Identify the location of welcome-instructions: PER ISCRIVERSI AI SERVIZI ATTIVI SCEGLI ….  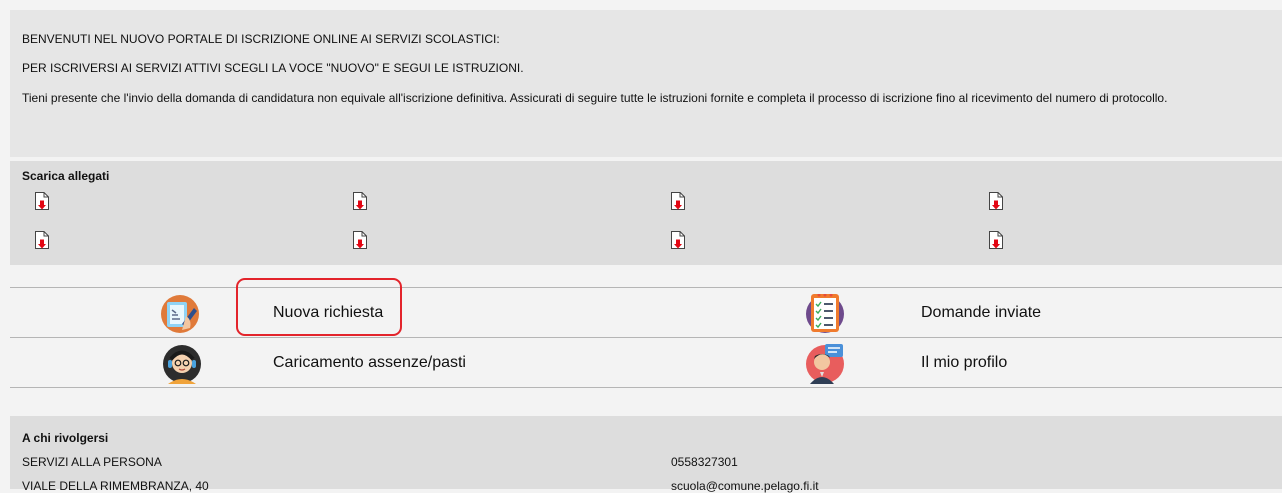
(273, 68).